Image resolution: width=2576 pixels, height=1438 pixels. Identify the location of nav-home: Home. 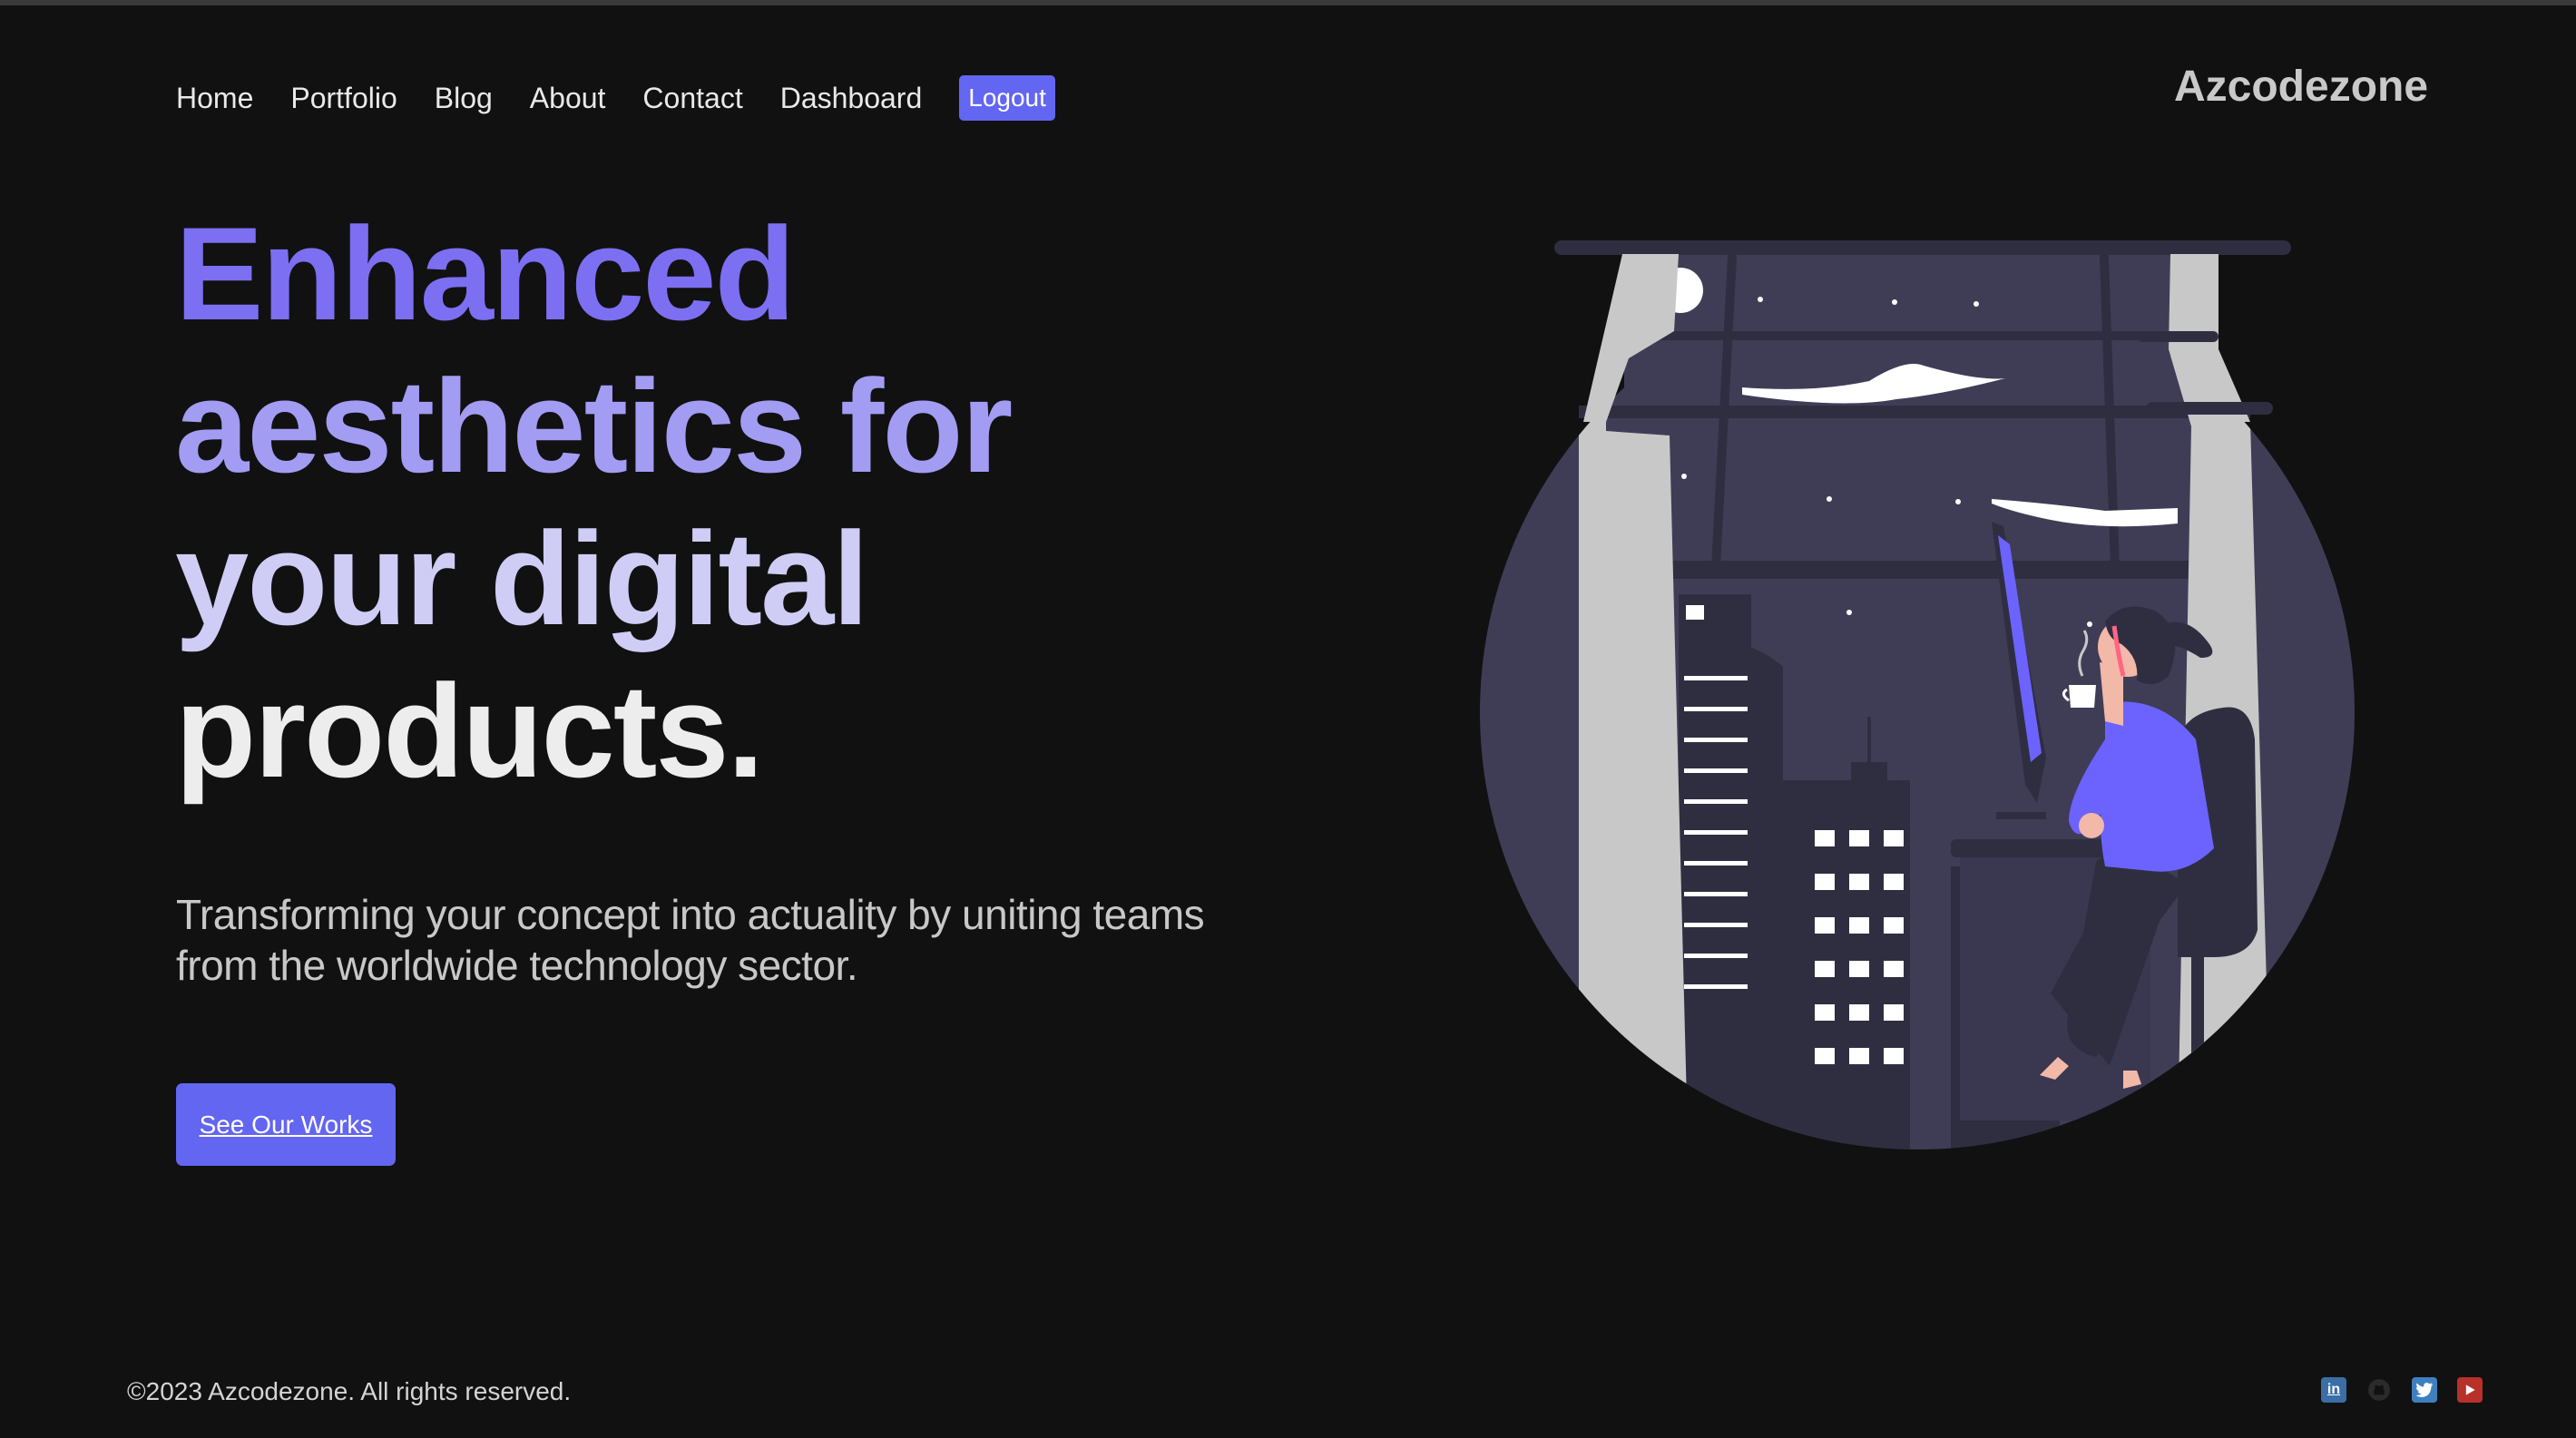
(214, 98).